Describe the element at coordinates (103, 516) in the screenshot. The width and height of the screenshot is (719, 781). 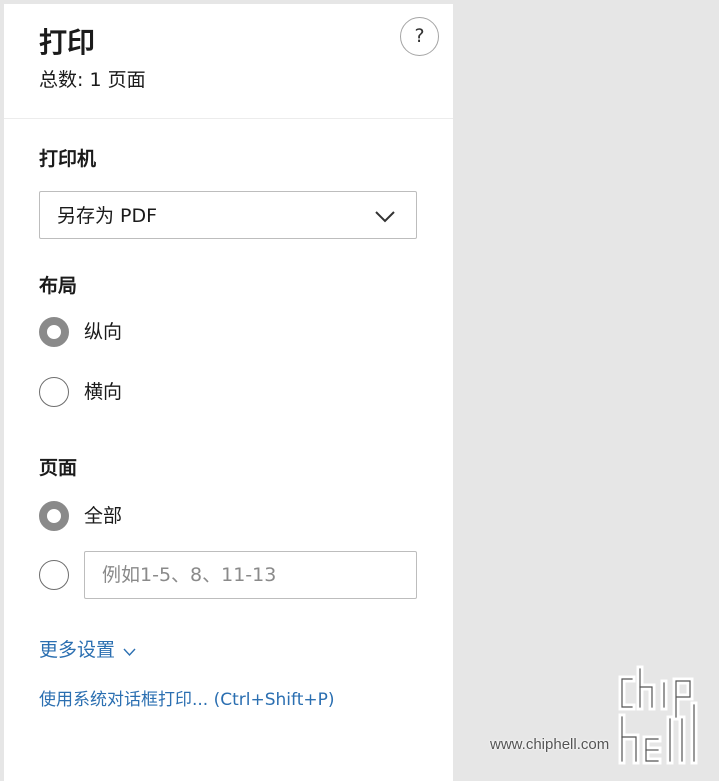
I see `radio-all-pages-label: 全部` at that location.